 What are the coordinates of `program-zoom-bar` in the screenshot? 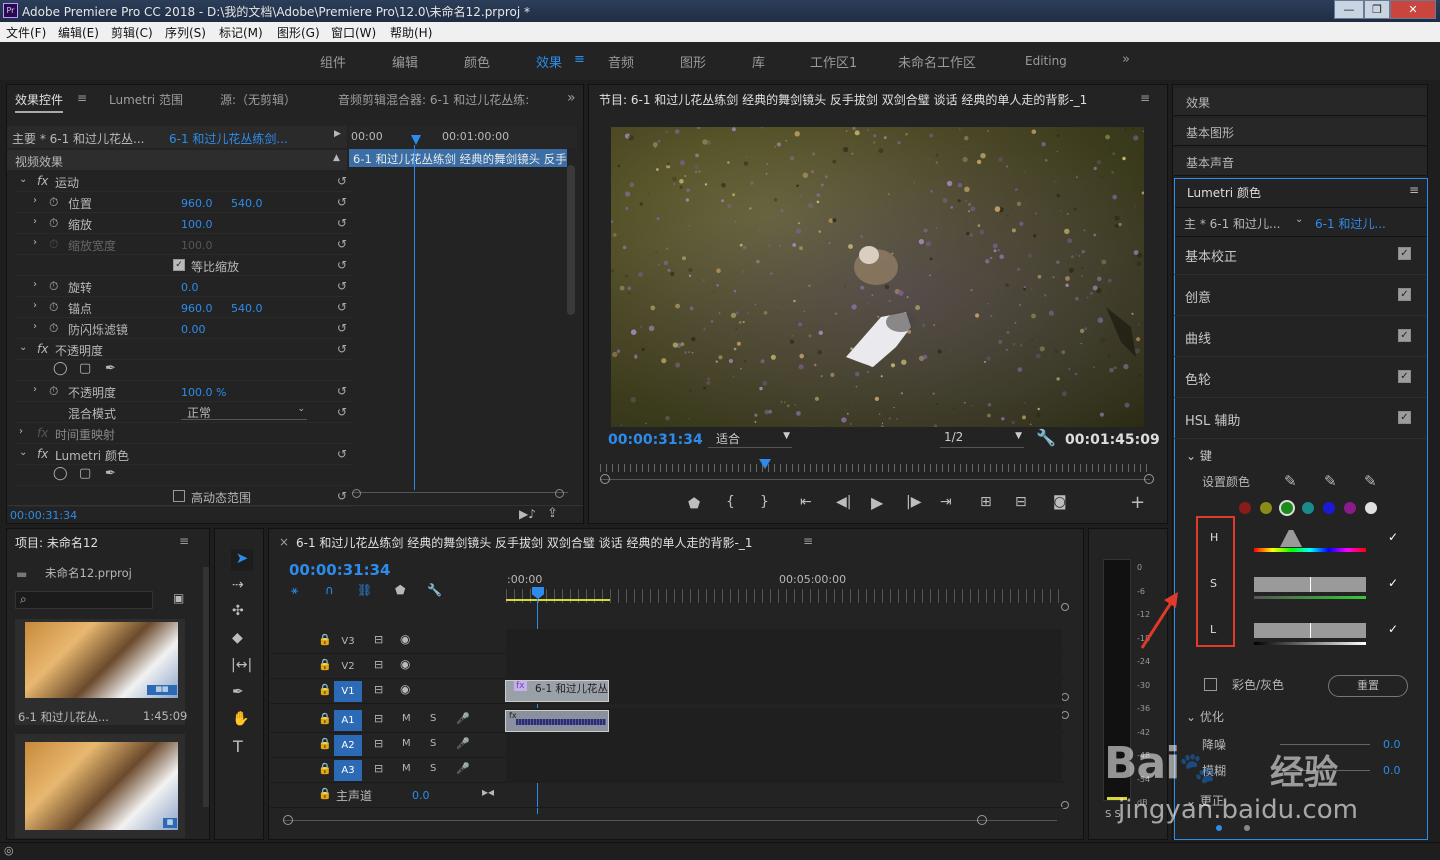 It's located at (875, 479).